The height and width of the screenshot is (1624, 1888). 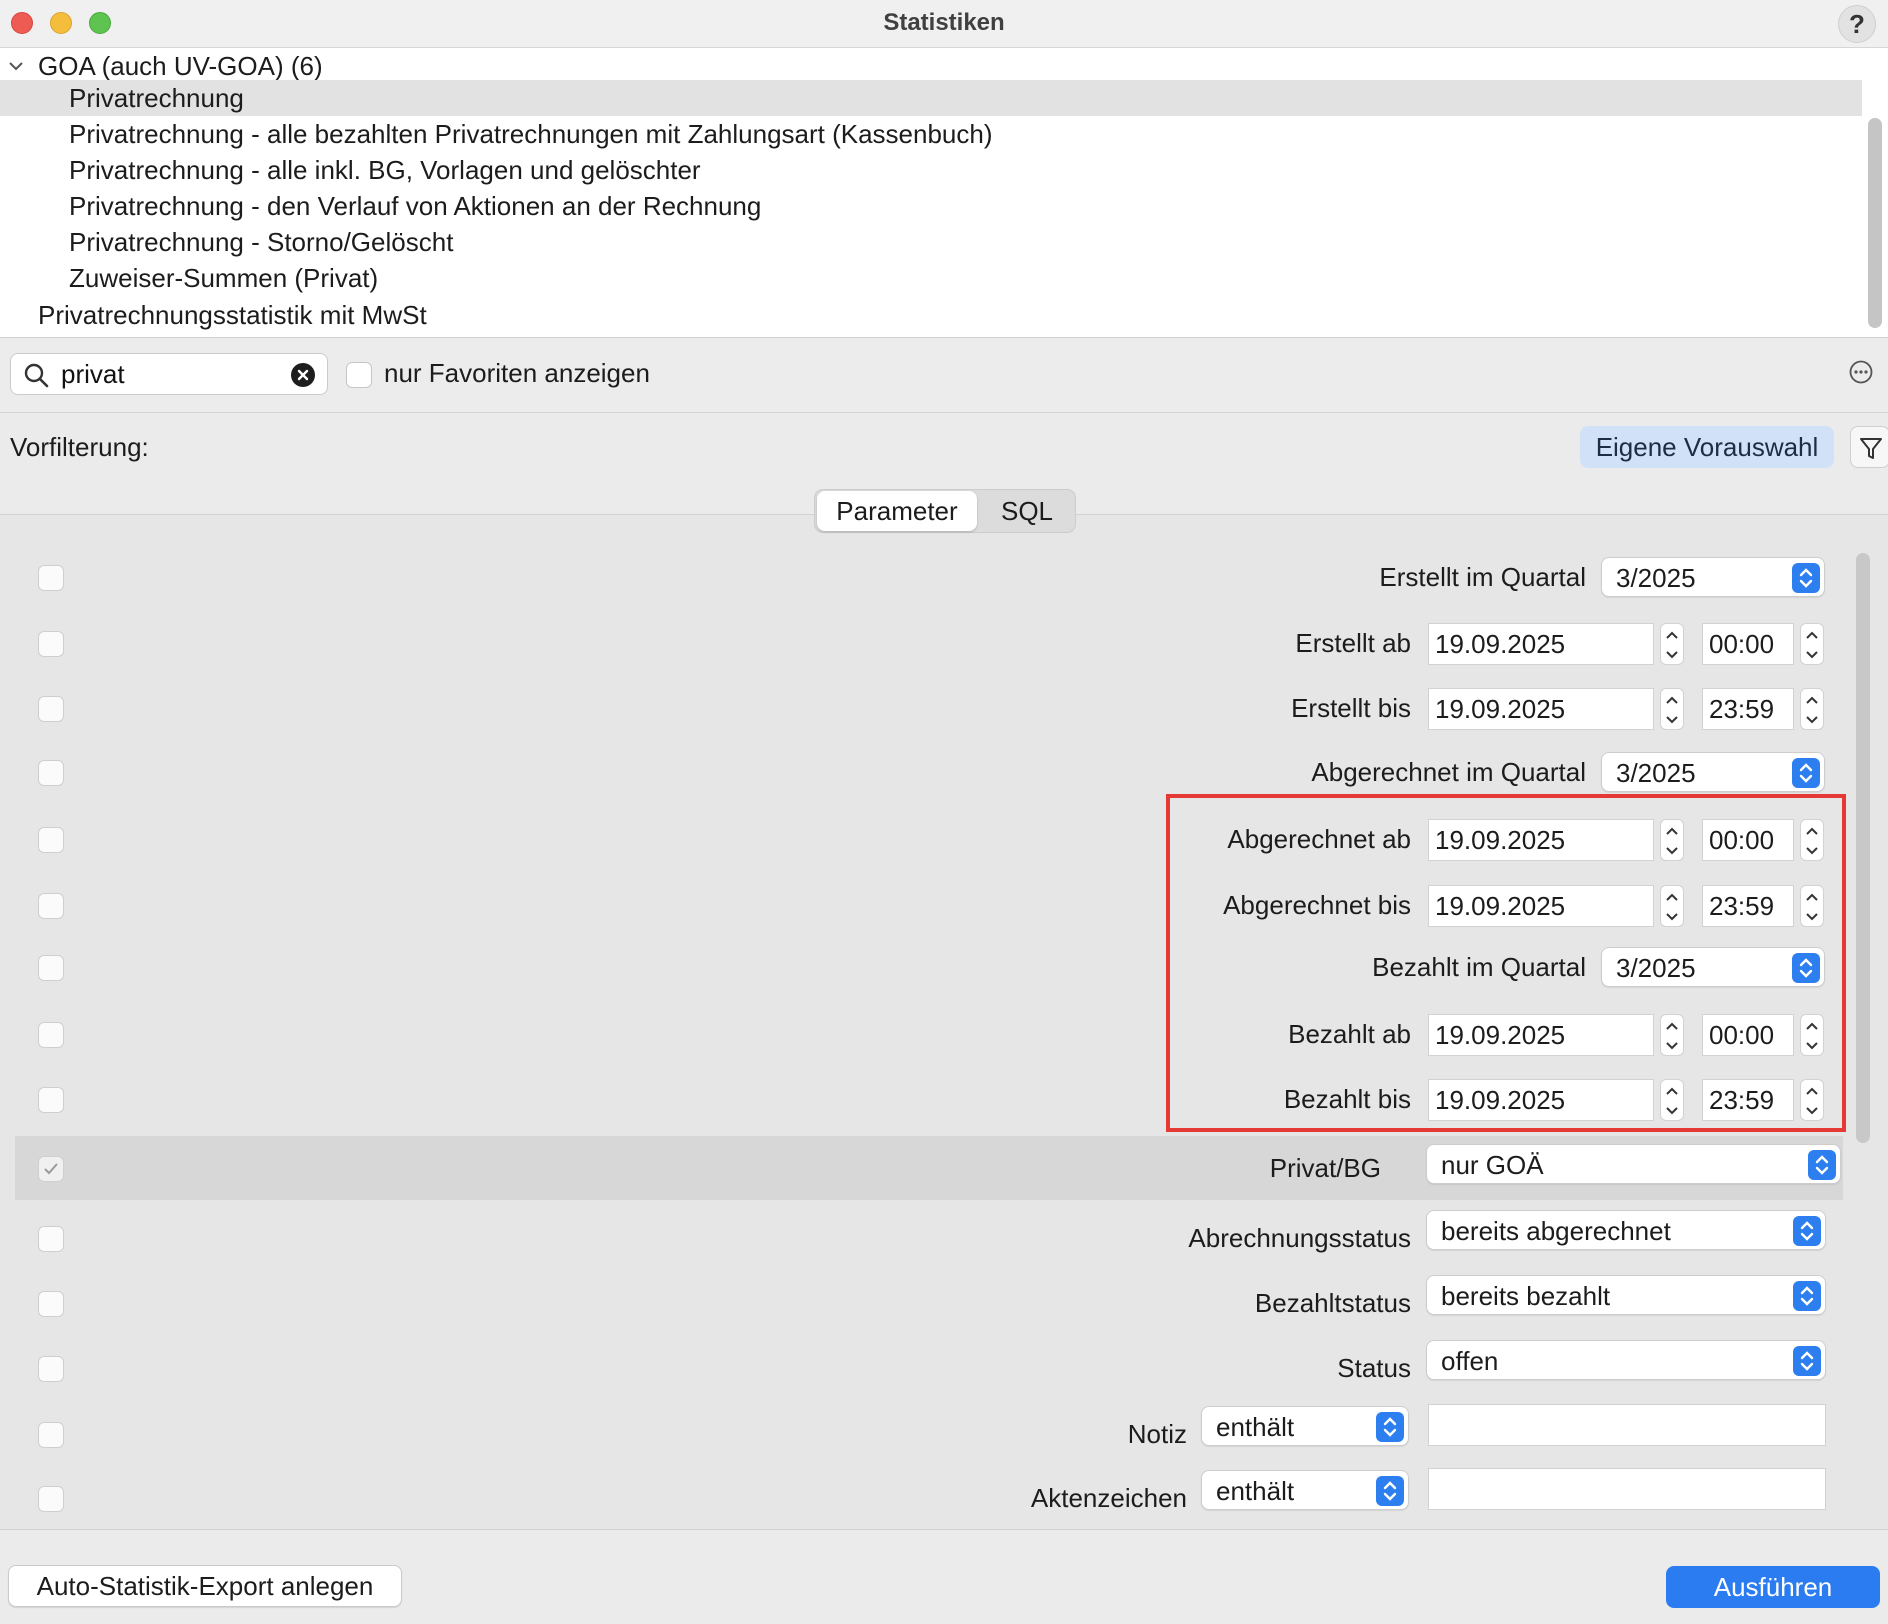 What do you see at coordinates (1305, 1490) in the screenshot?
I see `file-reference-operator-select: enthält` at bounding box center [1305, 1490].